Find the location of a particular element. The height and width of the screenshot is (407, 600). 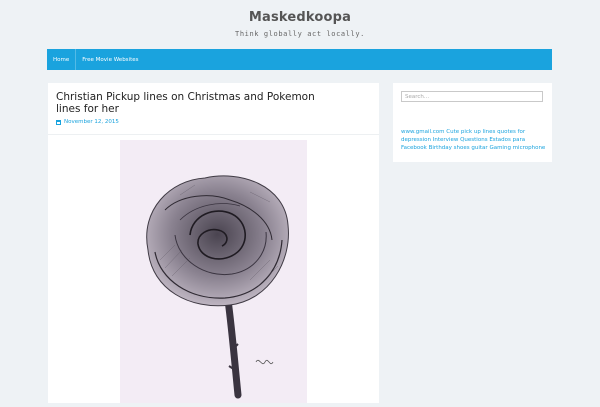

post-header-divider is located at coordinates (213, 134).